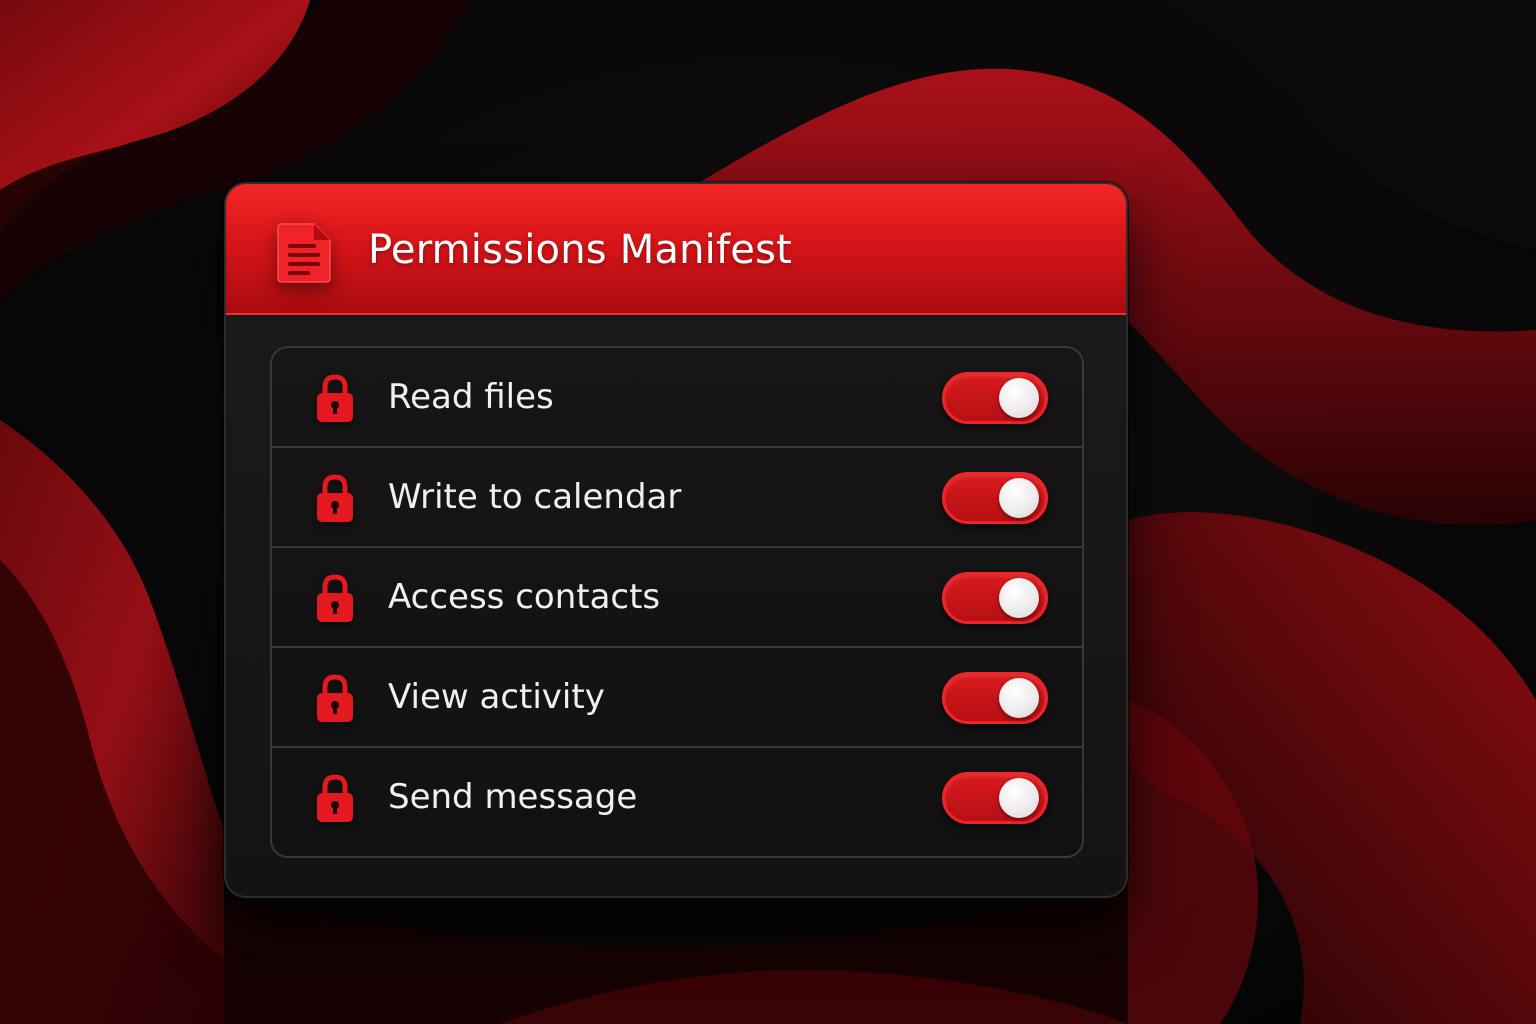  What do you see at coordinates (995, 698) in the screenshot?
I see `permission-toggle-view-activity` at bounding box center [995, 698].